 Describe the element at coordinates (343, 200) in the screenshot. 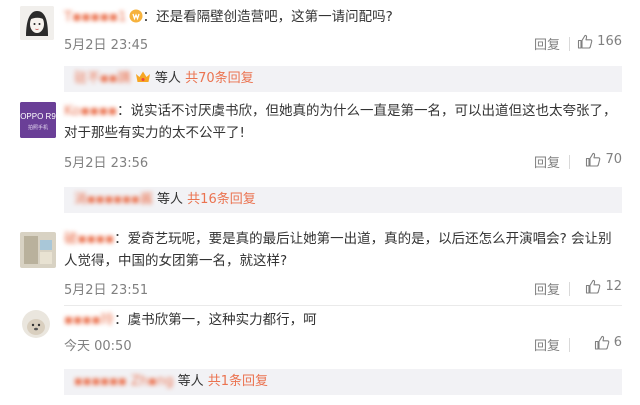

I see `sub-reply-summary: 淌▪▪▪▪▪▪酱 等人 共16条回复` at that location.